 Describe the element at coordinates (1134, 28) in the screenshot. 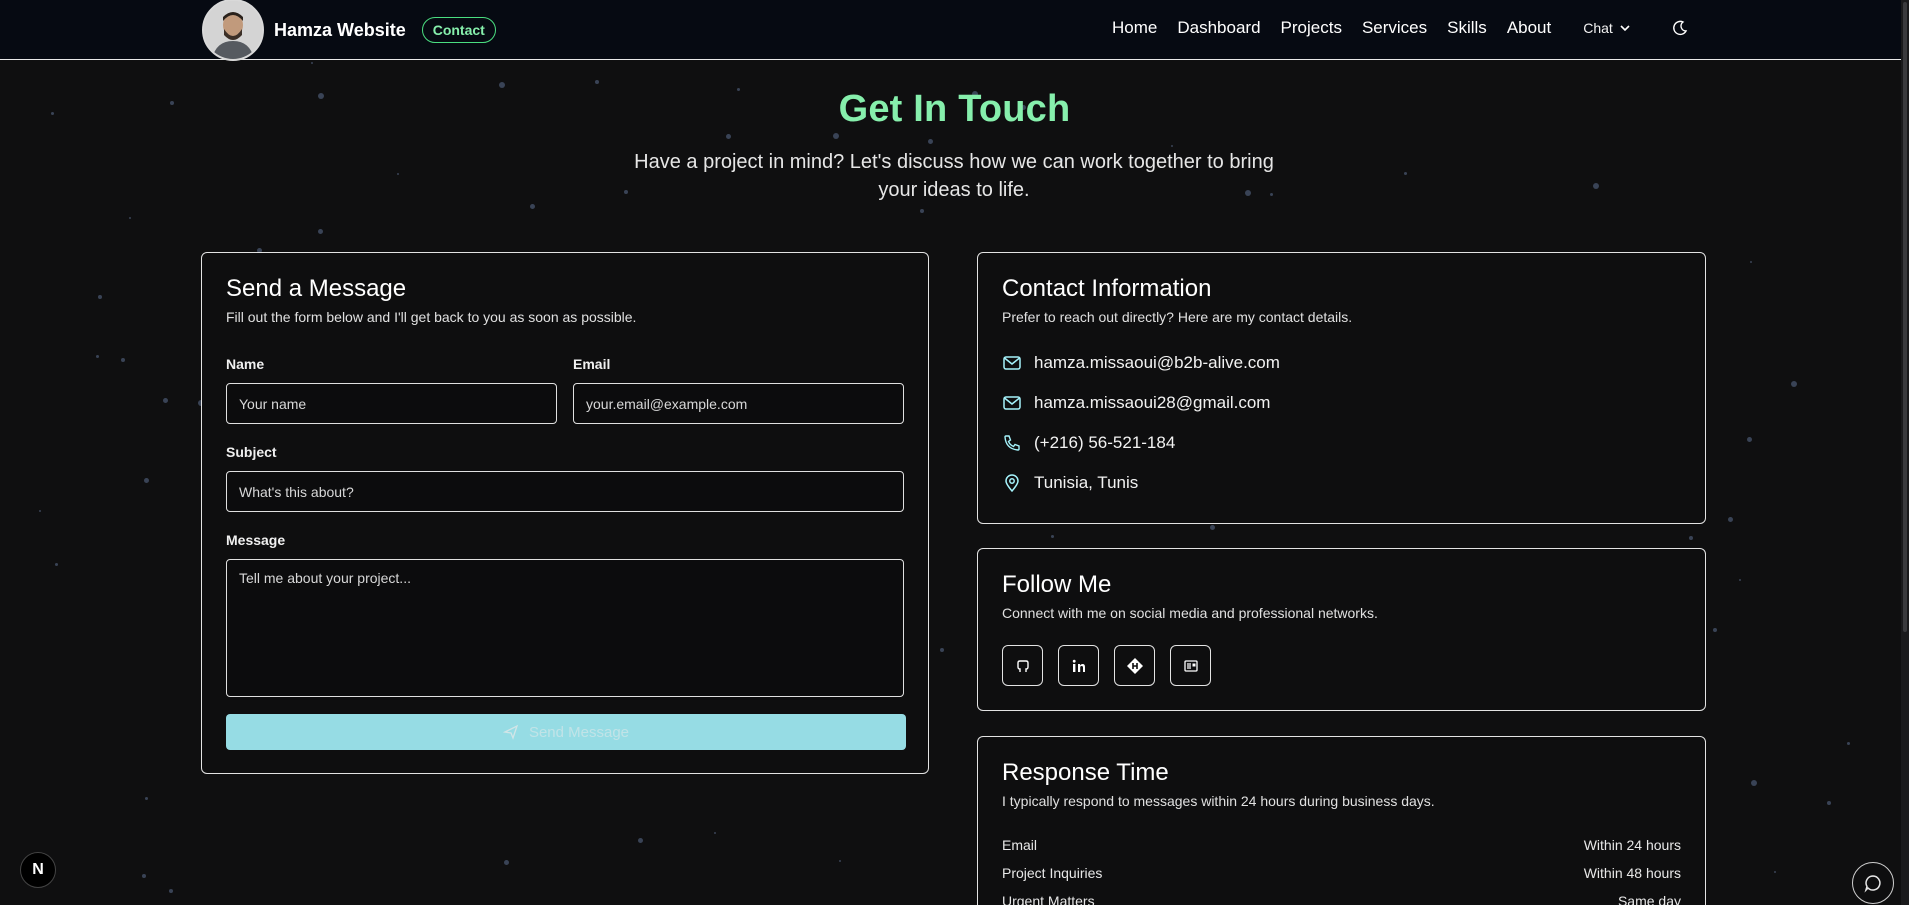

I see `nav-home: Home` at that location.